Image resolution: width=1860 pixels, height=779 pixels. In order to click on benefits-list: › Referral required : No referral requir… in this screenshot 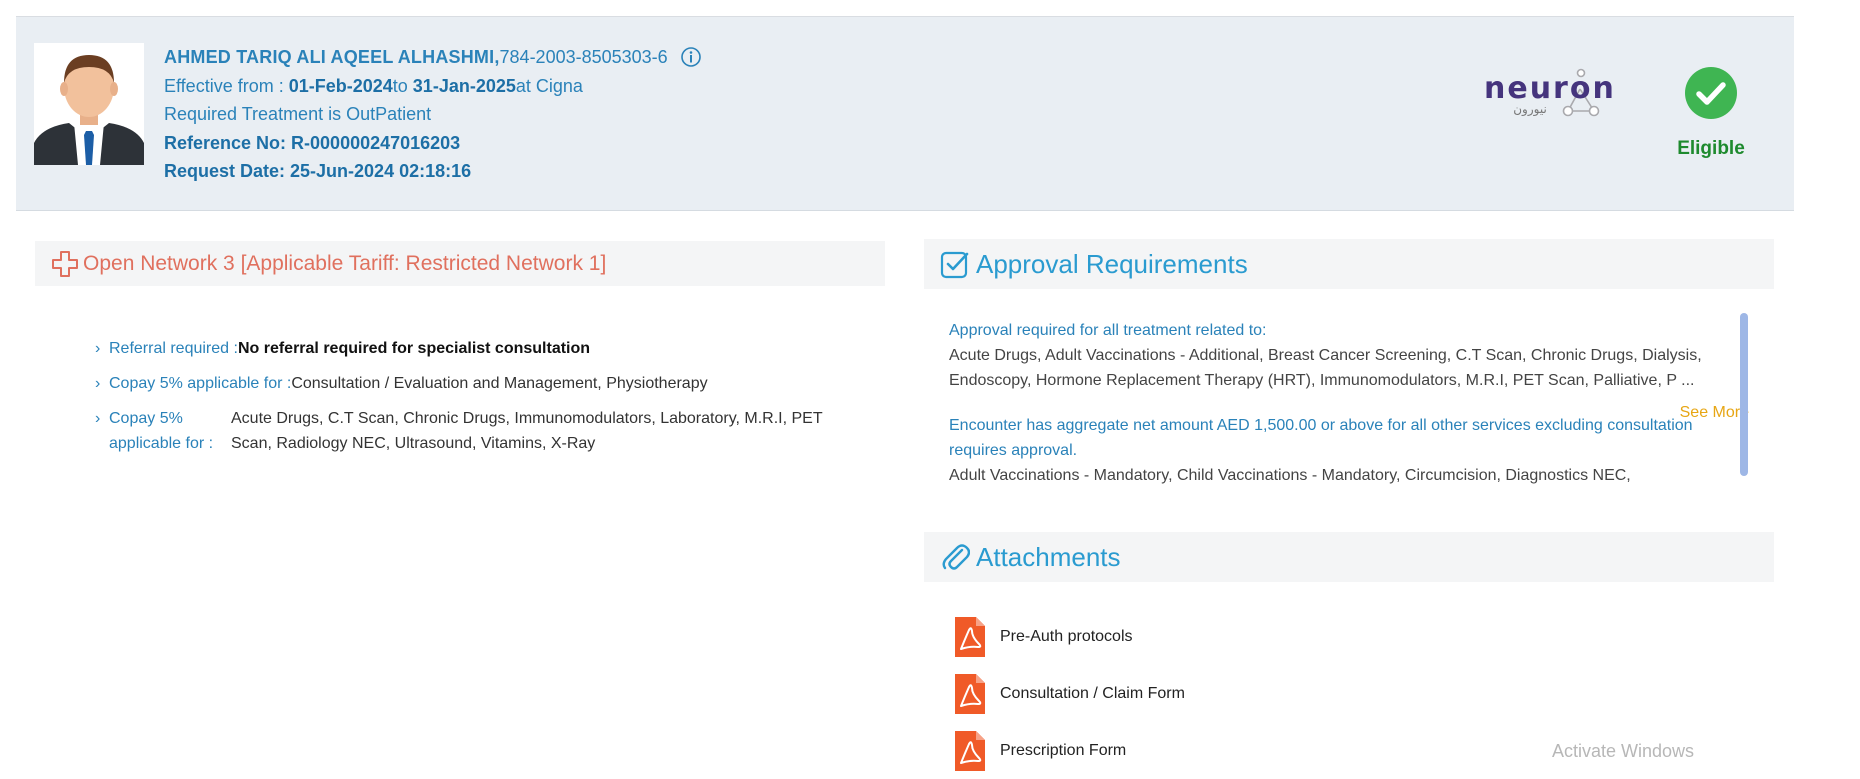, I will do `click(485, 401)`.